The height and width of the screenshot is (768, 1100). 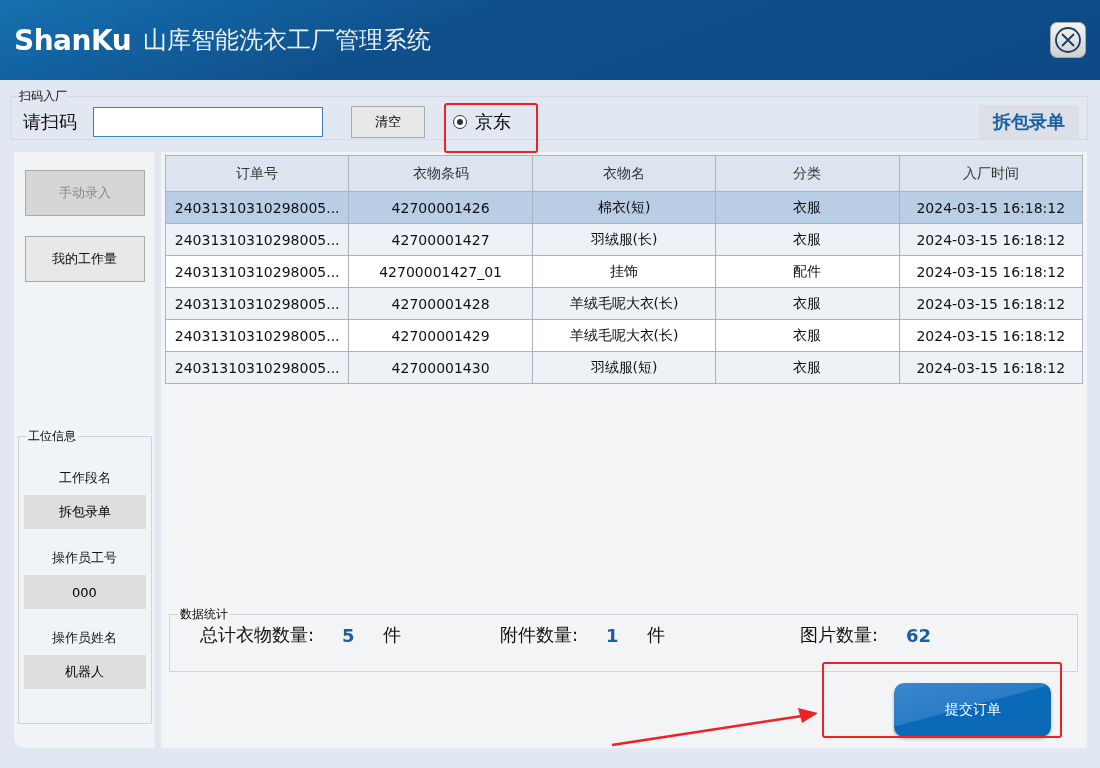 What do you see at coordinates (624, 271) in the screenshot?
I see `table-cell: 挂饰` at bounding box center [624, 271].